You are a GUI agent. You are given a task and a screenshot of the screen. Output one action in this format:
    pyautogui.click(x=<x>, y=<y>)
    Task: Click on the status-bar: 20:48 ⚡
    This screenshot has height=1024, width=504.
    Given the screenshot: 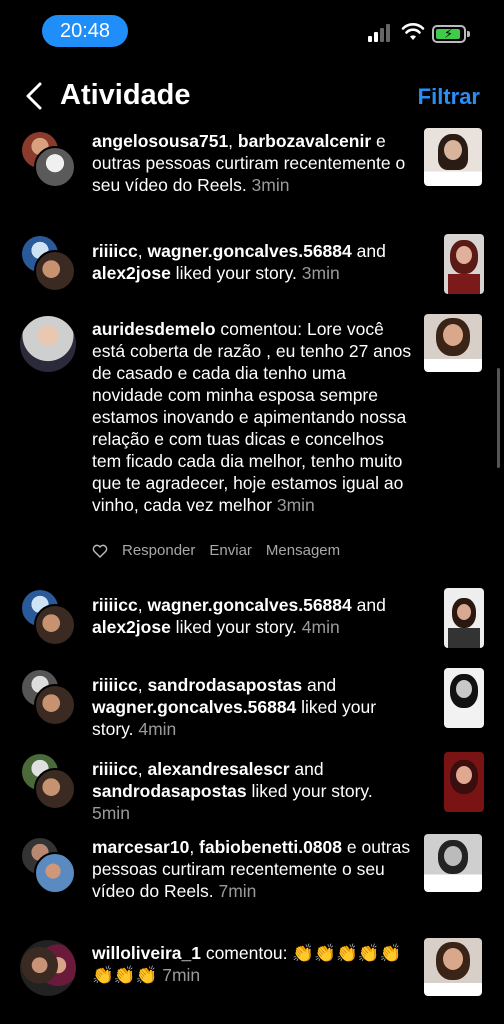 What is the action you would take?
    pyautogui.click(x=252, y=32)
    